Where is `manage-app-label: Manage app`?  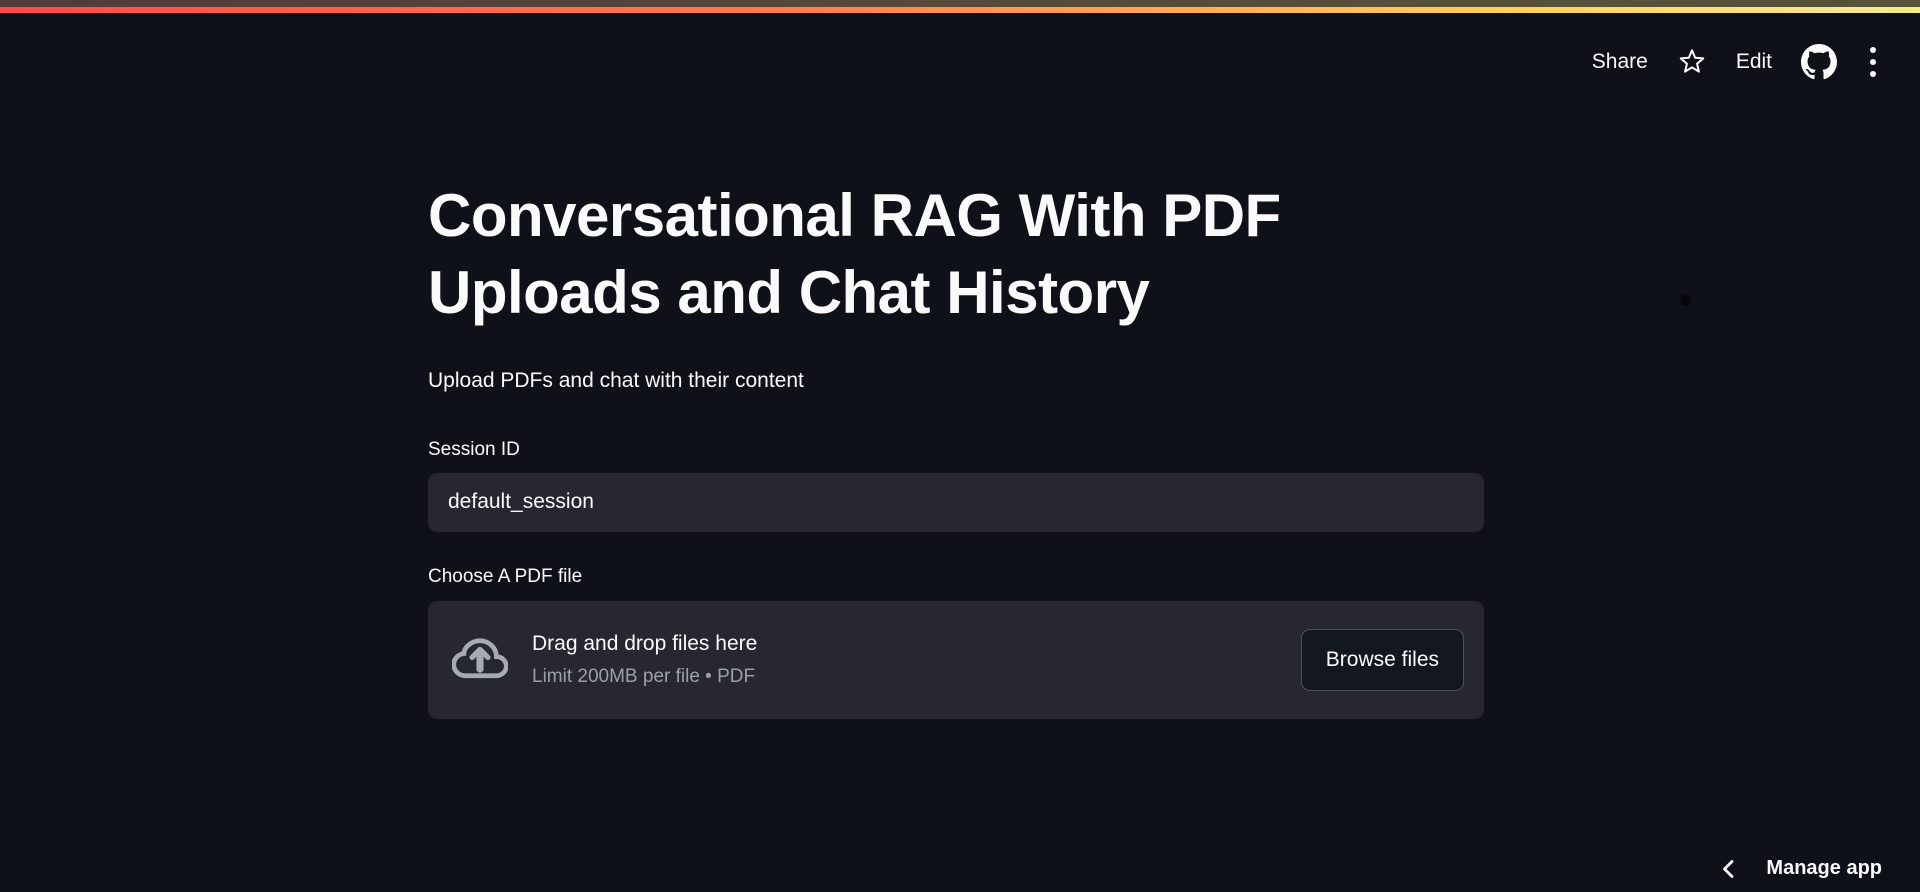
manage-app-label: Manage app is located at coordinates (1824, 868).